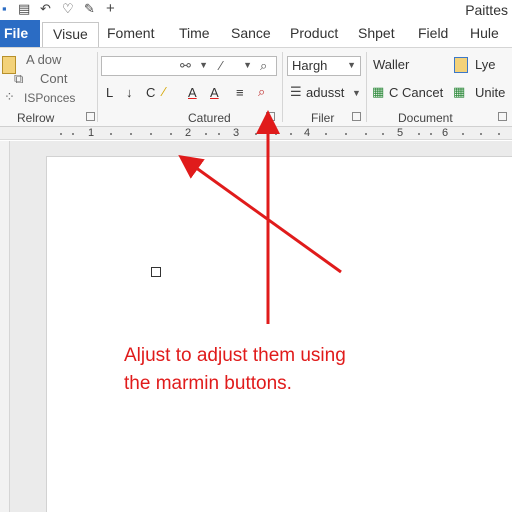 The width and height of the screenshot is (512, 512). I want to click on diagonal-arrow, so click(260, 214).